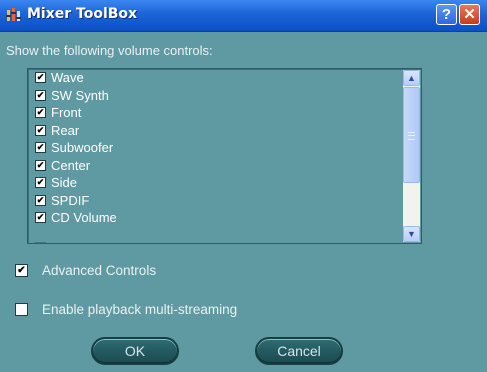 Image resolution: width=487 pixels, height=372 pixels. I want to click on volume-control-item: ✔ Subwoofer, so click(72, 148).